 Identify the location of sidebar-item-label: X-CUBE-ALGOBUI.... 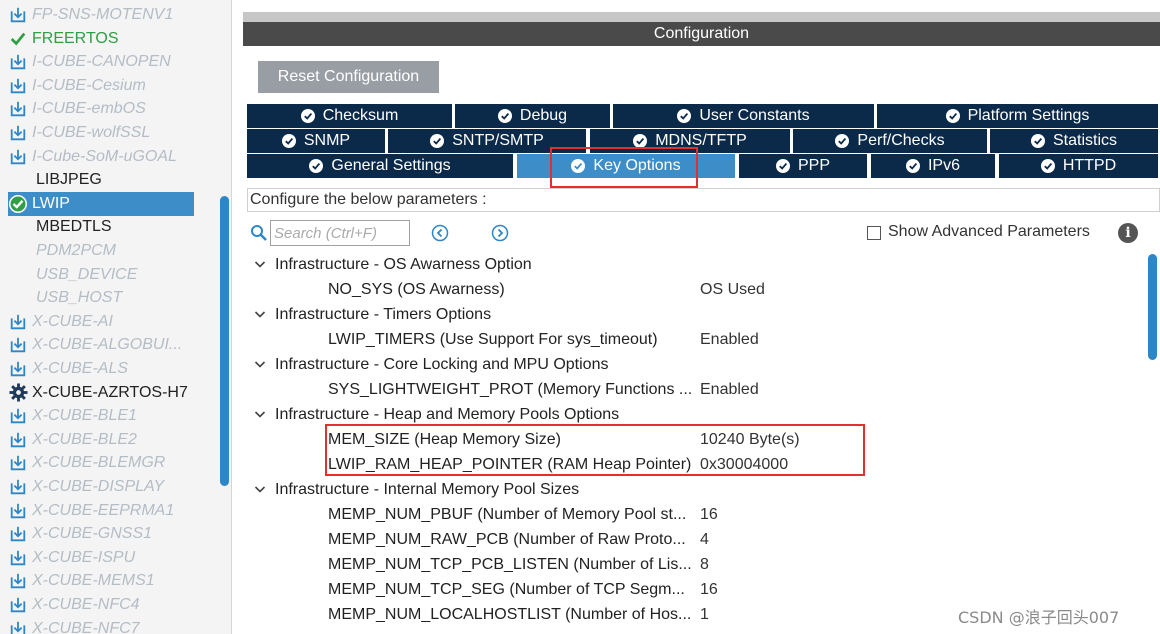
(107, 345).